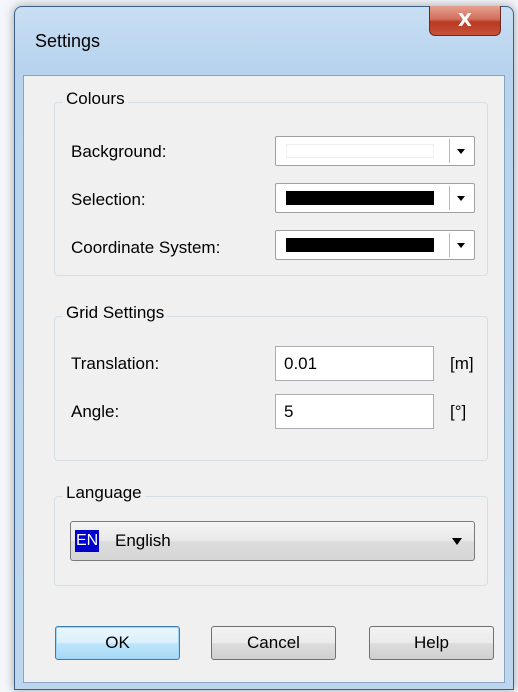 The height and width of the screenshot is (692, 518). I want to click on coordinate-system-swatch, so click(360, 245).